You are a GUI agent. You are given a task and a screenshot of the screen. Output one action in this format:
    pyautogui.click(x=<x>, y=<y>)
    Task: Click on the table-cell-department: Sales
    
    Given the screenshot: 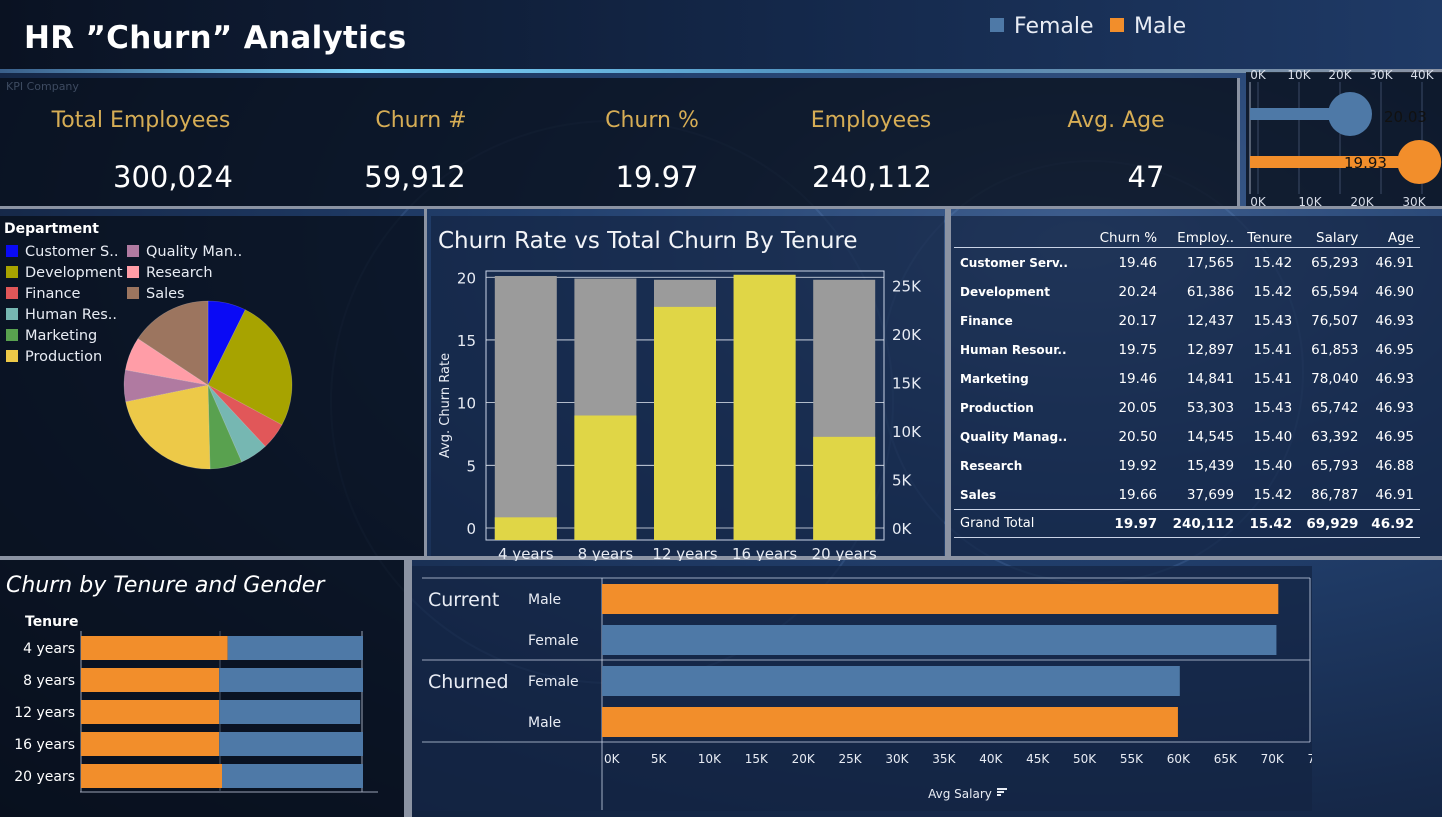 What is the action you would take?
    pyautogui.click(x=978, y=494)
    